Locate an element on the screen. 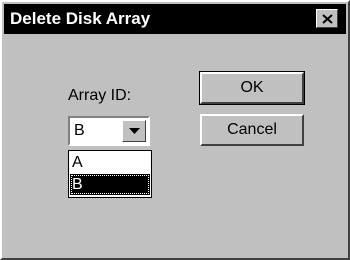 The width and height of the screenshot is (350, 260). dropdown-arrow-button is located at coordinates (134, 131).